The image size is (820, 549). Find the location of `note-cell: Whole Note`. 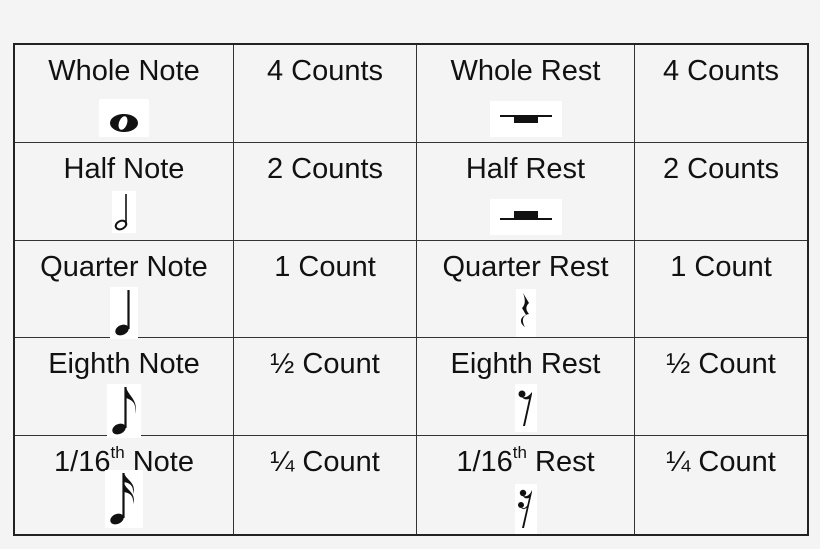

note-cell: Whole Note is located at coordinates (124, 94).